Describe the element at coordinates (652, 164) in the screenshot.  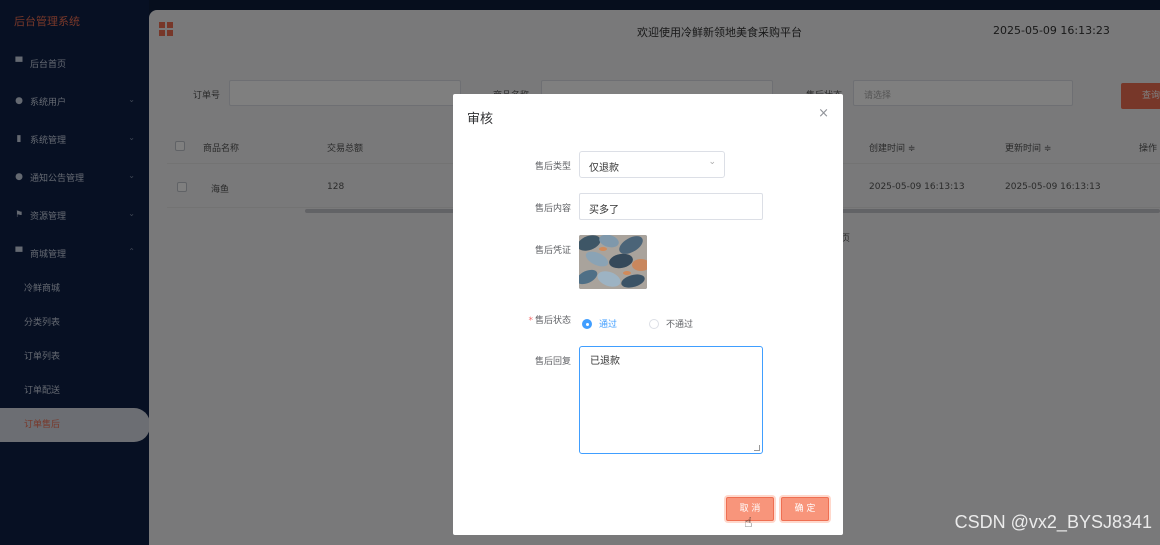
I see `after-sale-type-select: 仅退款 ⌄` at that location.